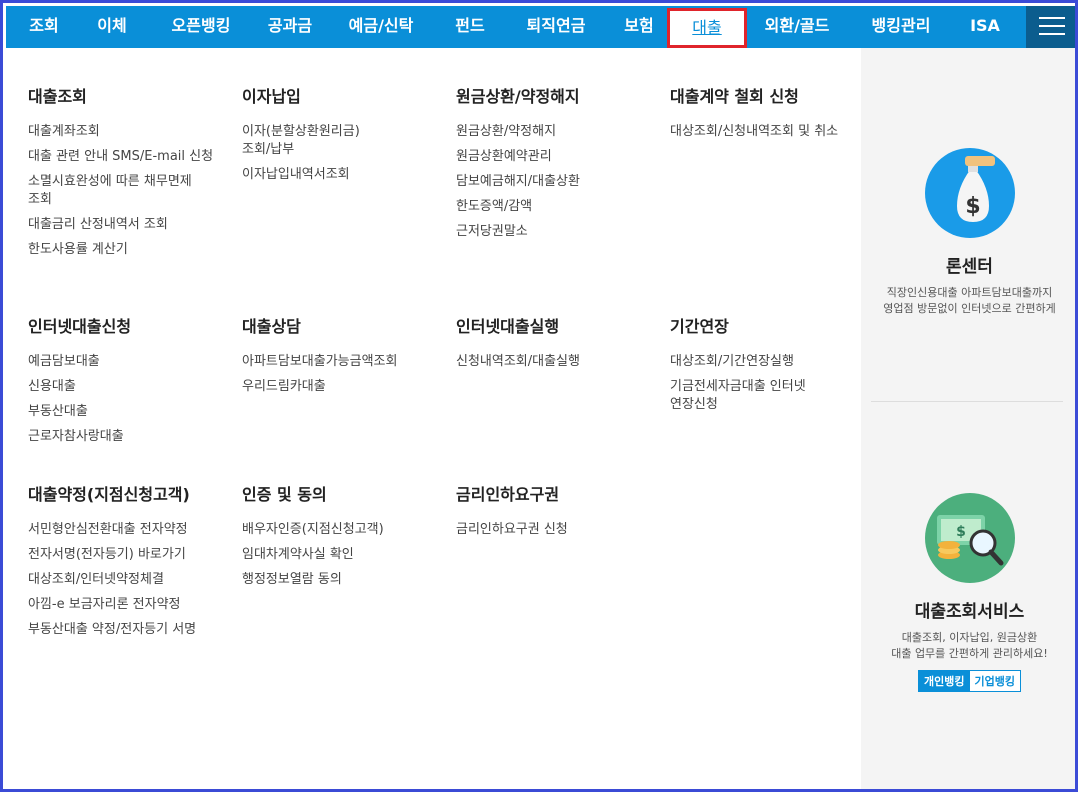  What do you see at coordinates (80, 326) in the screenshot?
I see `section-title: 인터넷대출신청` at bounding box center [80, 326].